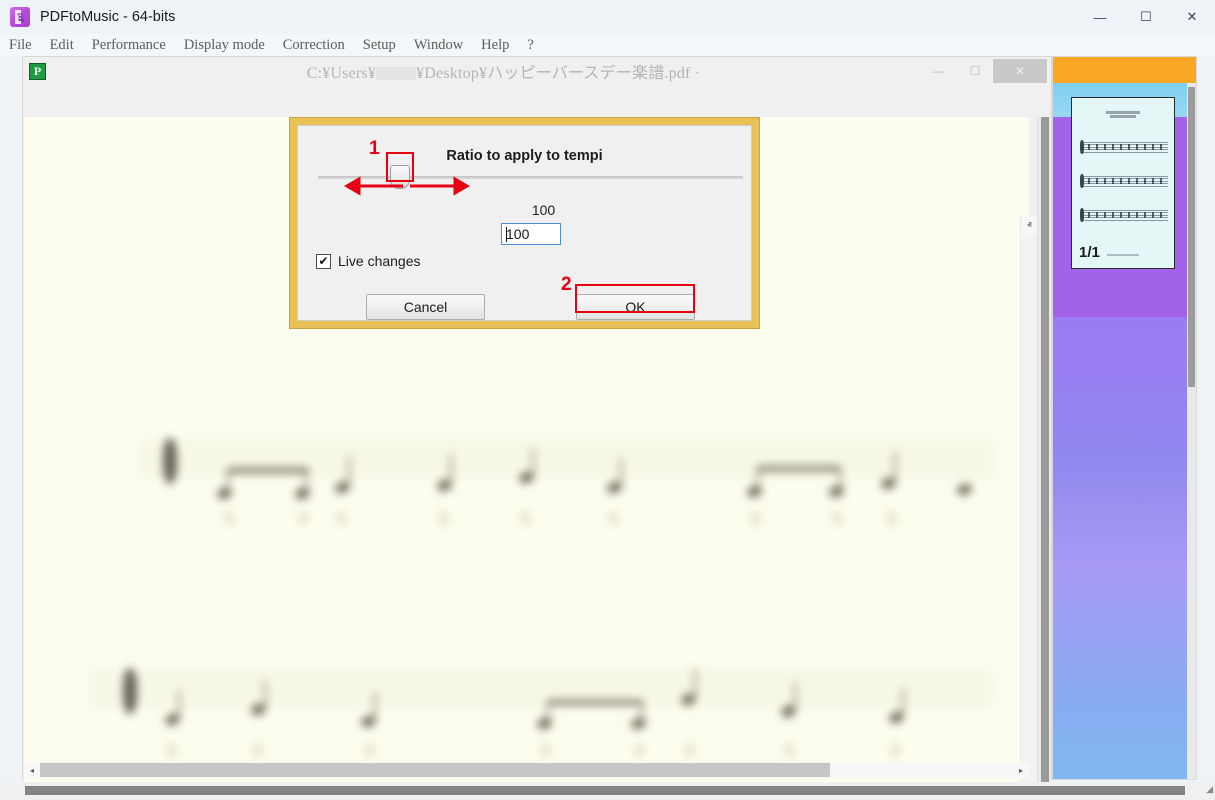 The width and height of the screenshot is (1215, 800). I want to click on bottom-status-bar, so click(607, 791).